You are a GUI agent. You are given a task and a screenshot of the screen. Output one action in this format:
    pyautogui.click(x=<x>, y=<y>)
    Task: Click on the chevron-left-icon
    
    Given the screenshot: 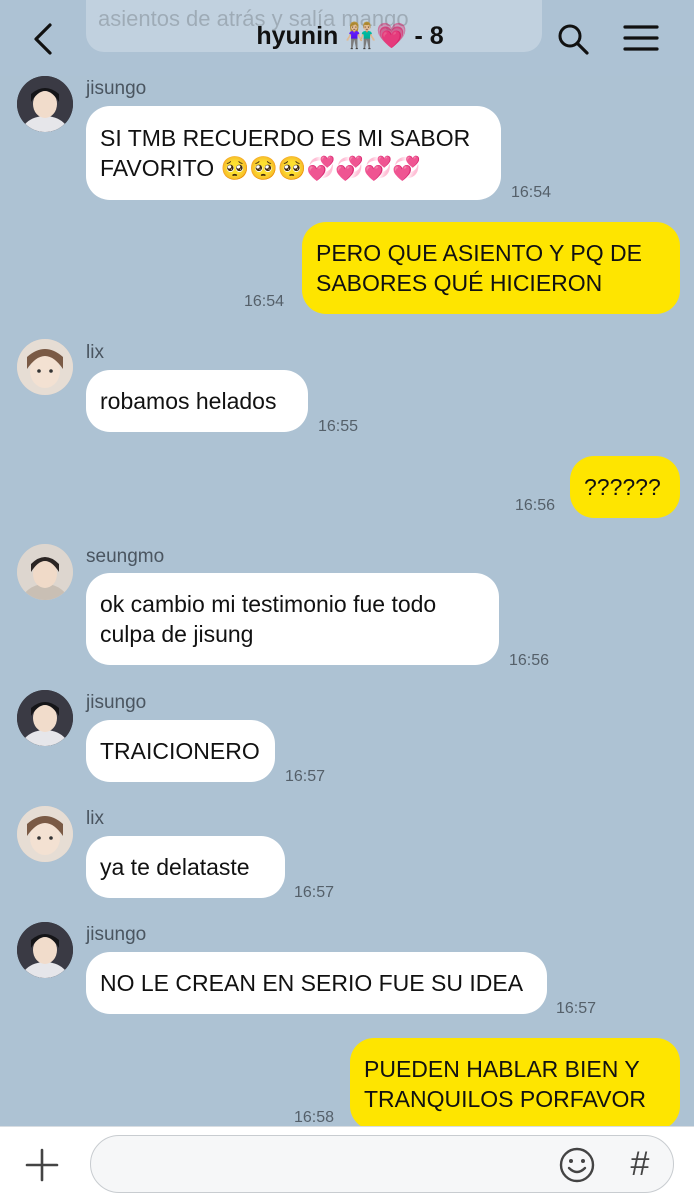 What is the action you would take?
    pyautogui.click(x=44, y=39)
    